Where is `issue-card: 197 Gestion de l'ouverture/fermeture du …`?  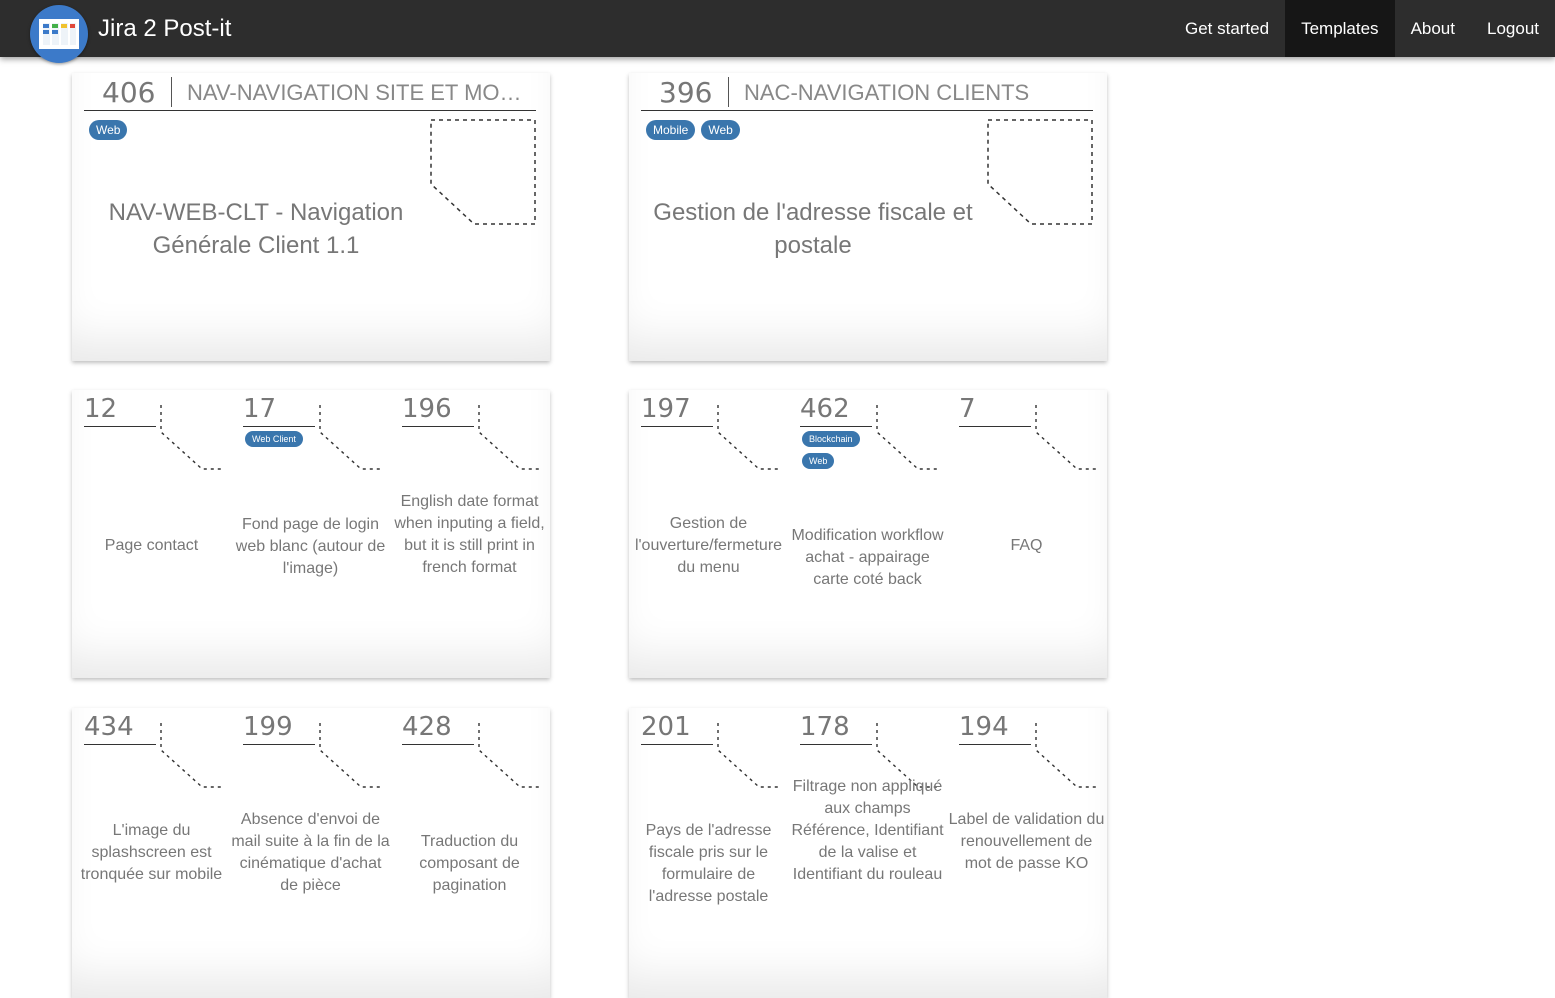
issue-card: 197 Gestion de l'ouverture/fermeture du … is located at coordinates (868, 534).